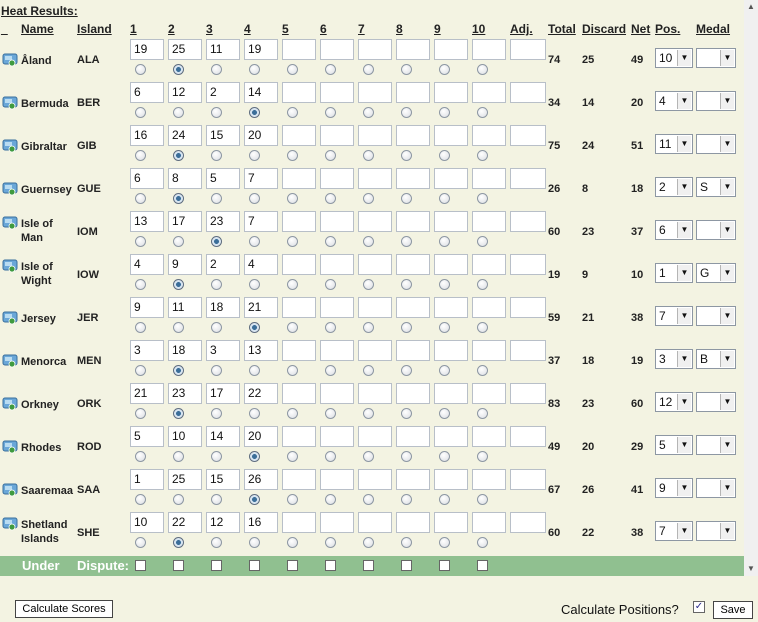  Describe the element at coordinates (751, 569) in the screenshot. I see `scroll-down-icon: ▼` at that location.